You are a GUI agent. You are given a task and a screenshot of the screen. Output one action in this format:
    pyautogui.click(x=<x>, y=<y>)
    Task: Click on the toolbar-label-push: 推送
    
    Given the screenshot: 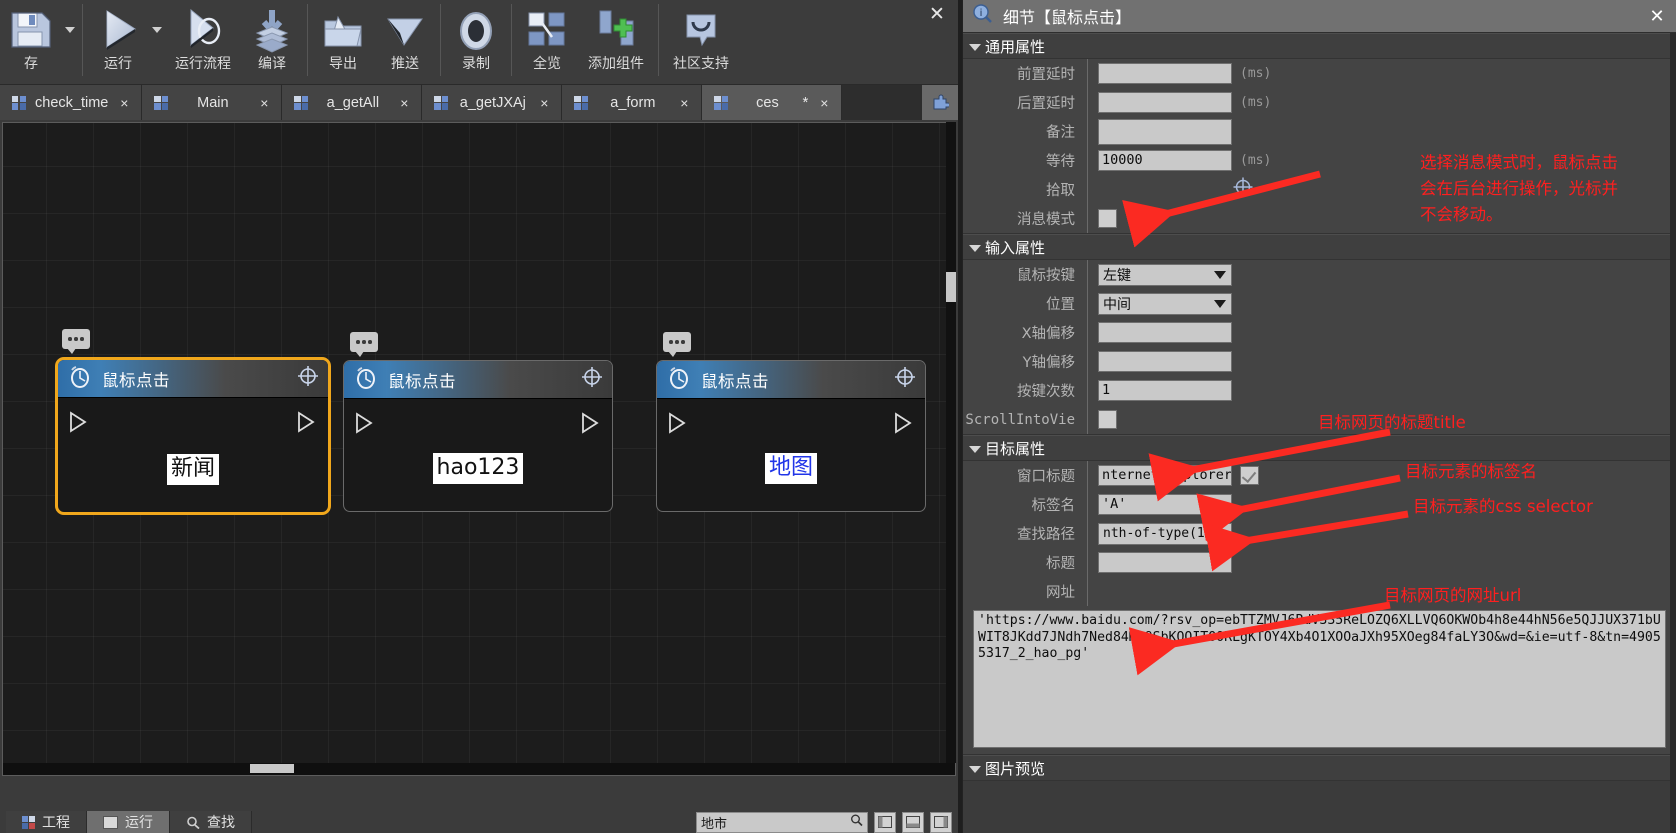 What is the action you would take?
    pyautogui.click(x=405, y=64)
    